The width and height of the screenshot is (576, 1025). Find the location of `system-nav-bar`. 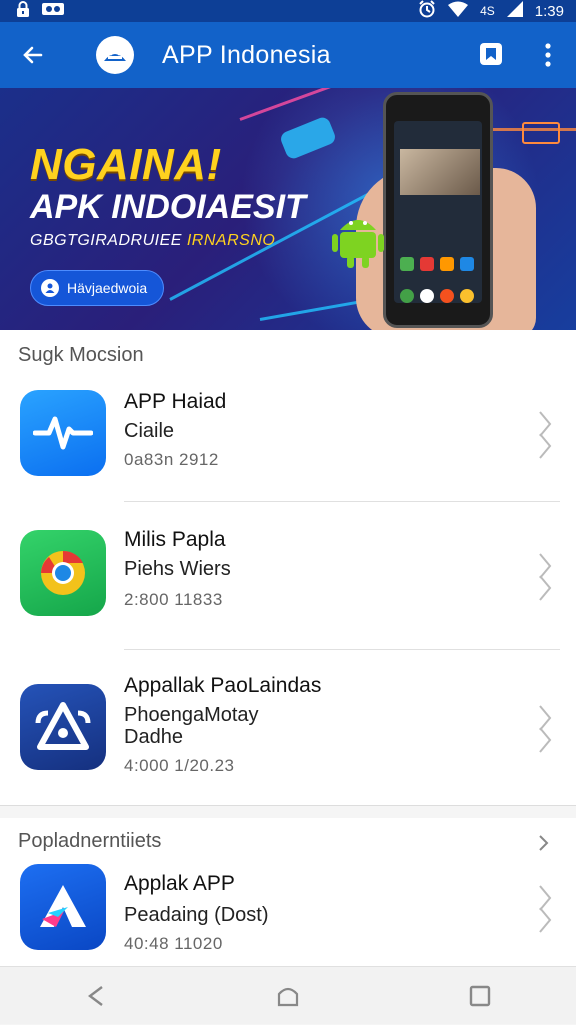

system-nav-bar is located at coordinates (288, 995).